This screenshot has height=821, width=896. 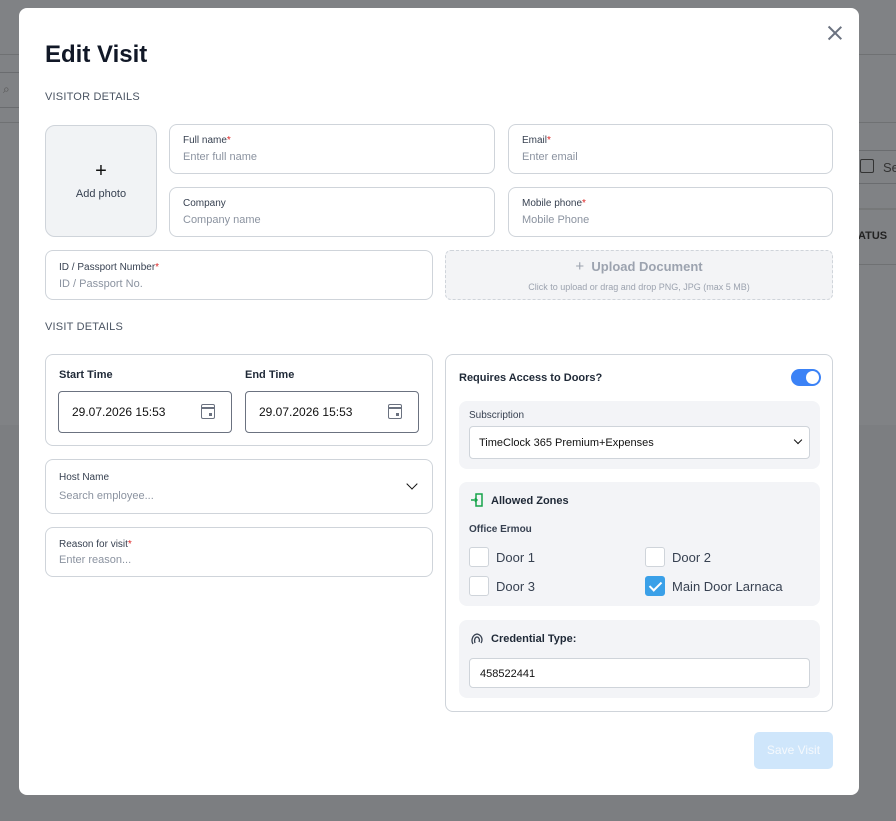 I want to click on toggle-knob, so click(x=812, y=377).